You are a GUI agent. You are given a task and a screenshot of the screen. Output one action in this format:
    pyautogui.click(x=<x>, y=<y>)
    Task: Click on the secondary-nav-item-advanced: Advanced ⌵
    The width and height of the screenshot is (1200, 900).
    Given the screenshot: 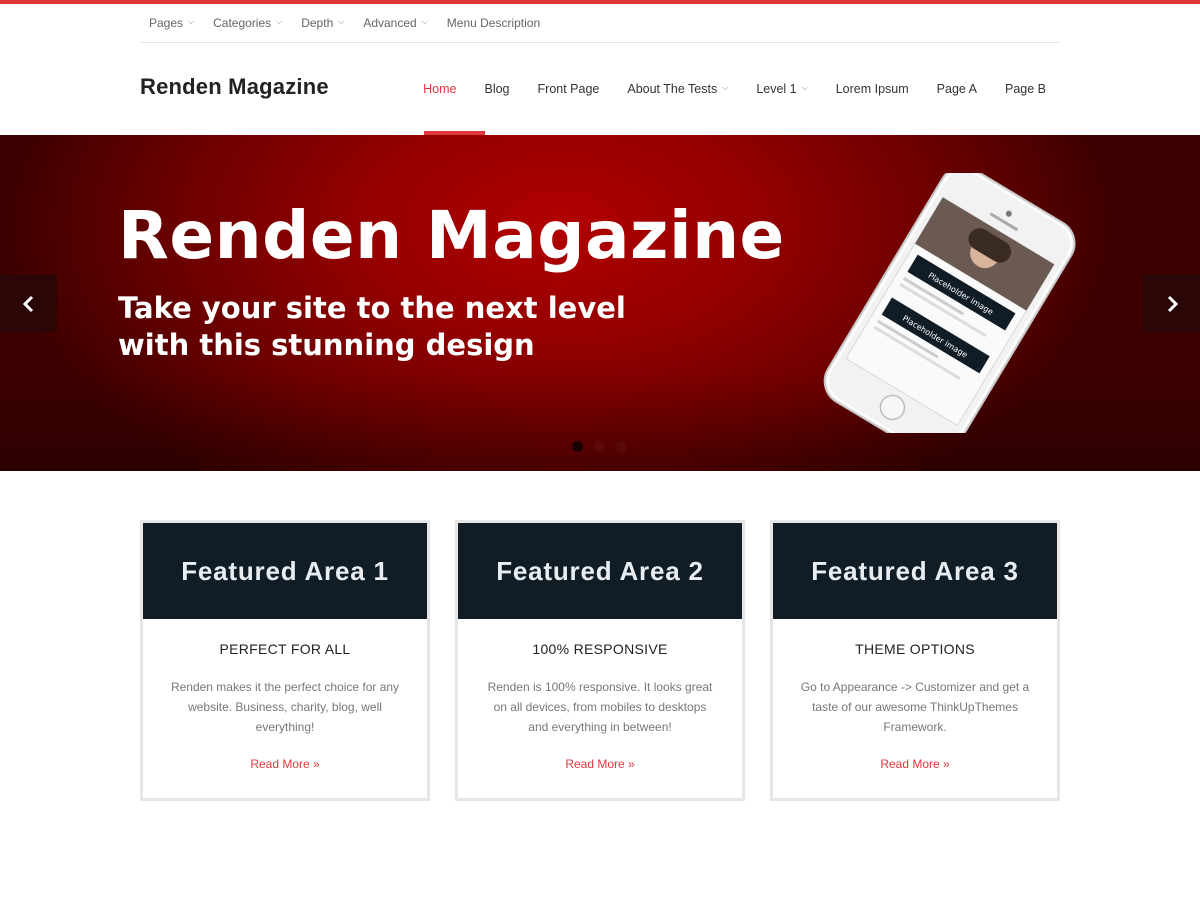 What is the action you would take?
    pyautogui.click(x=395, y=23)
    